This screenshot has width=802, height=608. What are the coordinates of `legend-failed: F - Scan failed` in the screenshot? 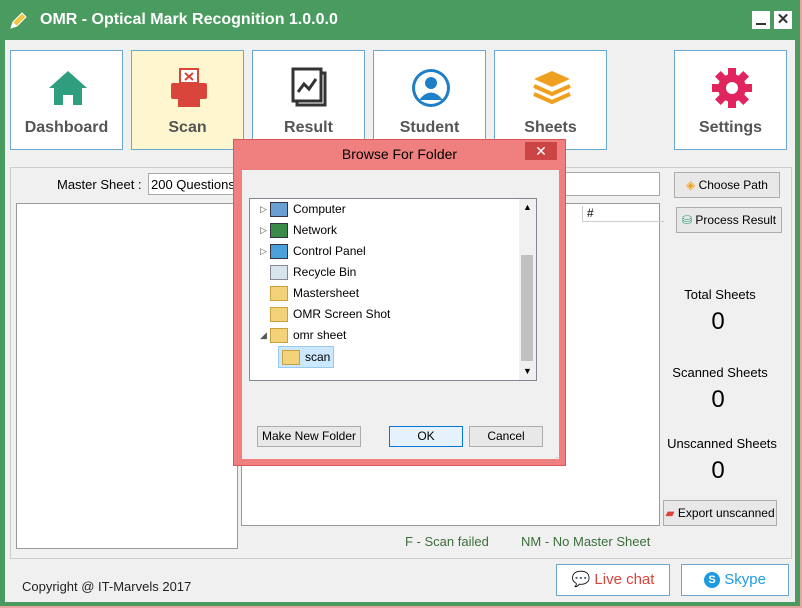 It's located at (447, 541).